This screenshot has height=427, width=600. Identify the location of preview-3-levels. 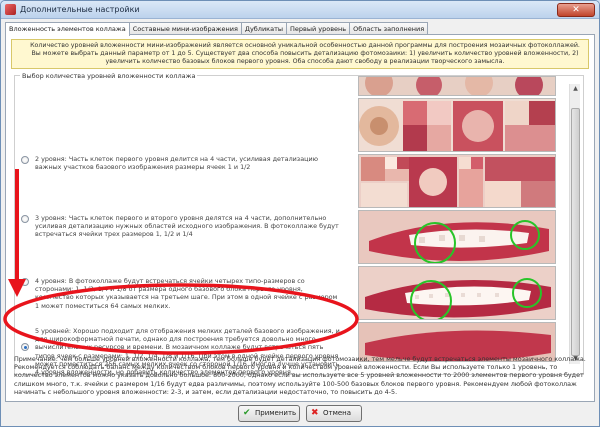
(457, 181).